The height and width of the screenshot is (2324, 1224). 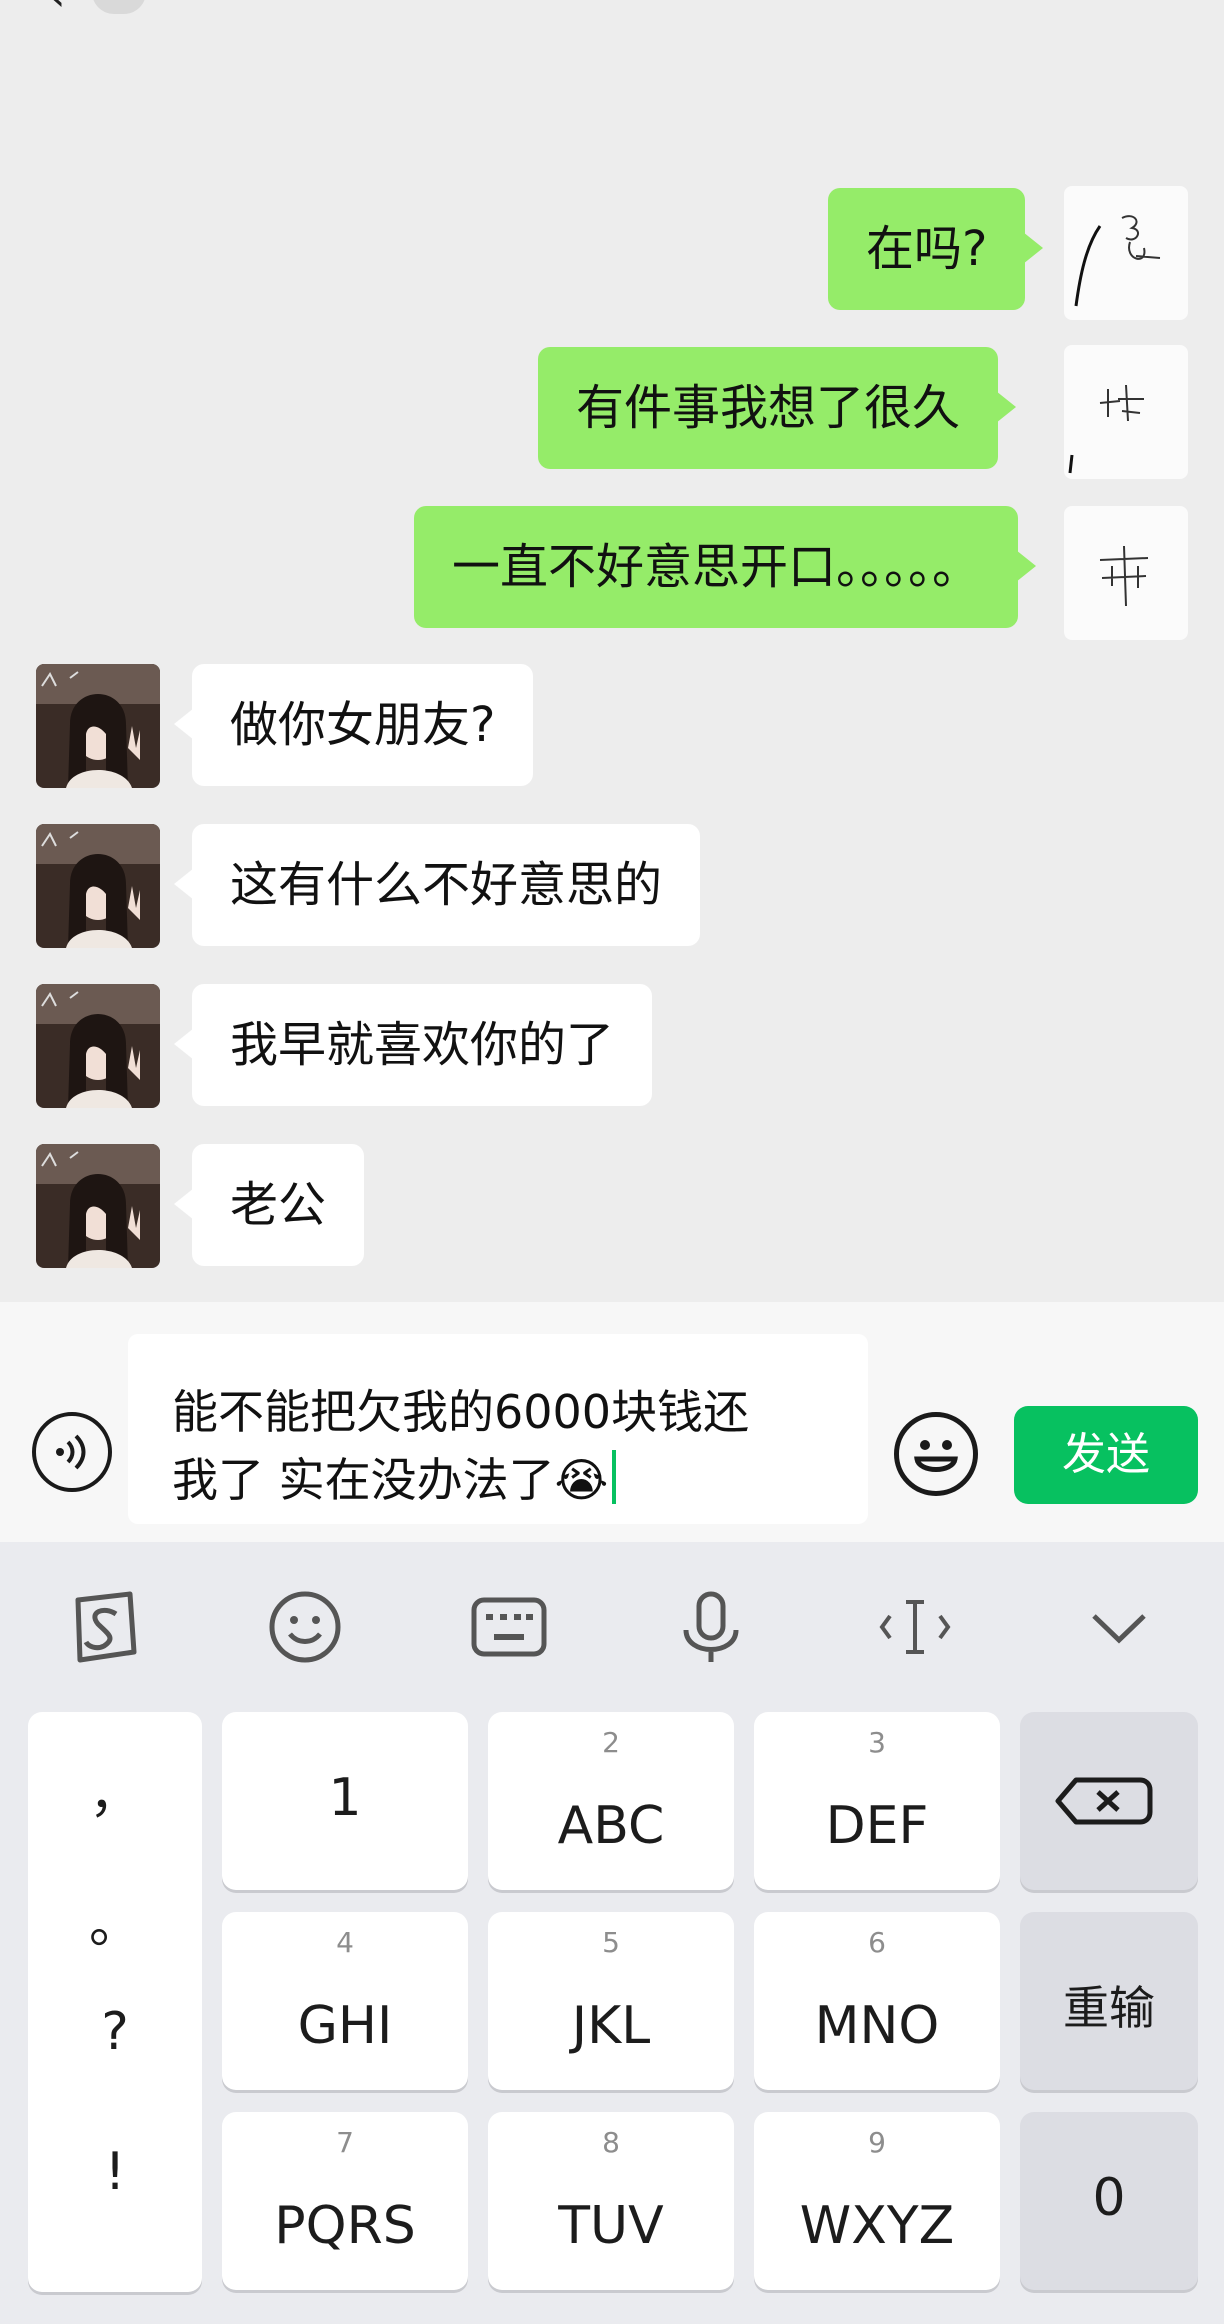 What do you see at coordinates (461, 1412) in the screenshot?
I see `input-text-line: 能不能把欠我的6000块钱还` at bounding box center [461, 1412].